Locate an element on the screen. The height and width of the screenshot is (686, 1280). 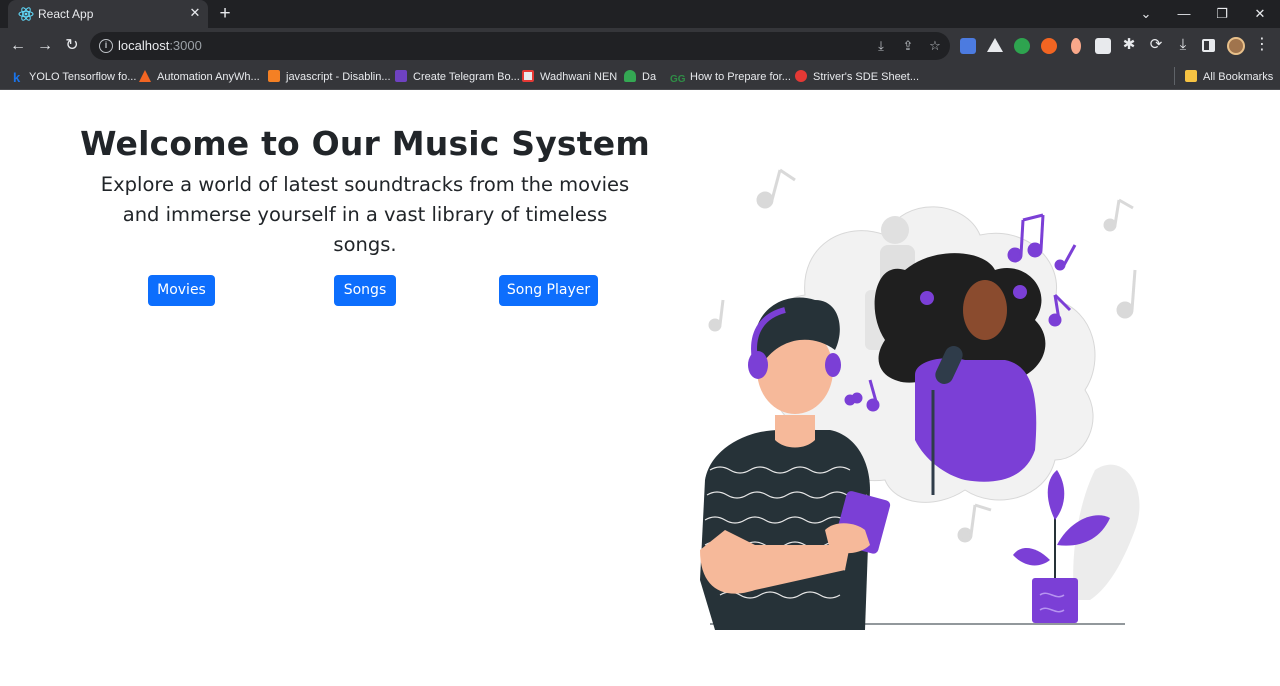
pianist-head is located at coordinates (895, 230).